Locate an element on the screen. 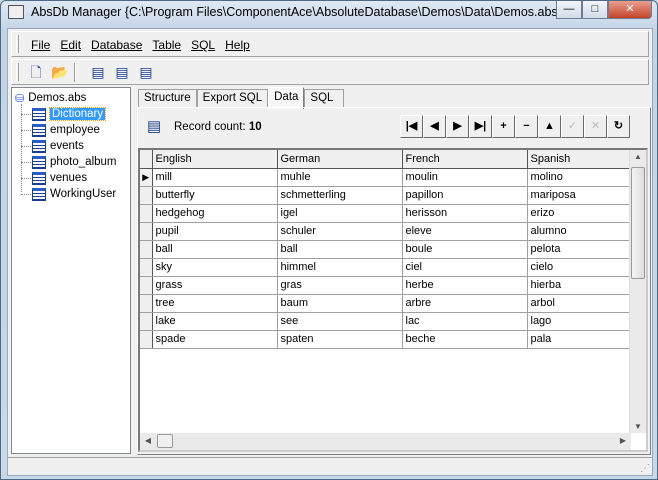 This screenshot has height=480, width=658. maximize-button: □ is located at coordinates (595, 10).